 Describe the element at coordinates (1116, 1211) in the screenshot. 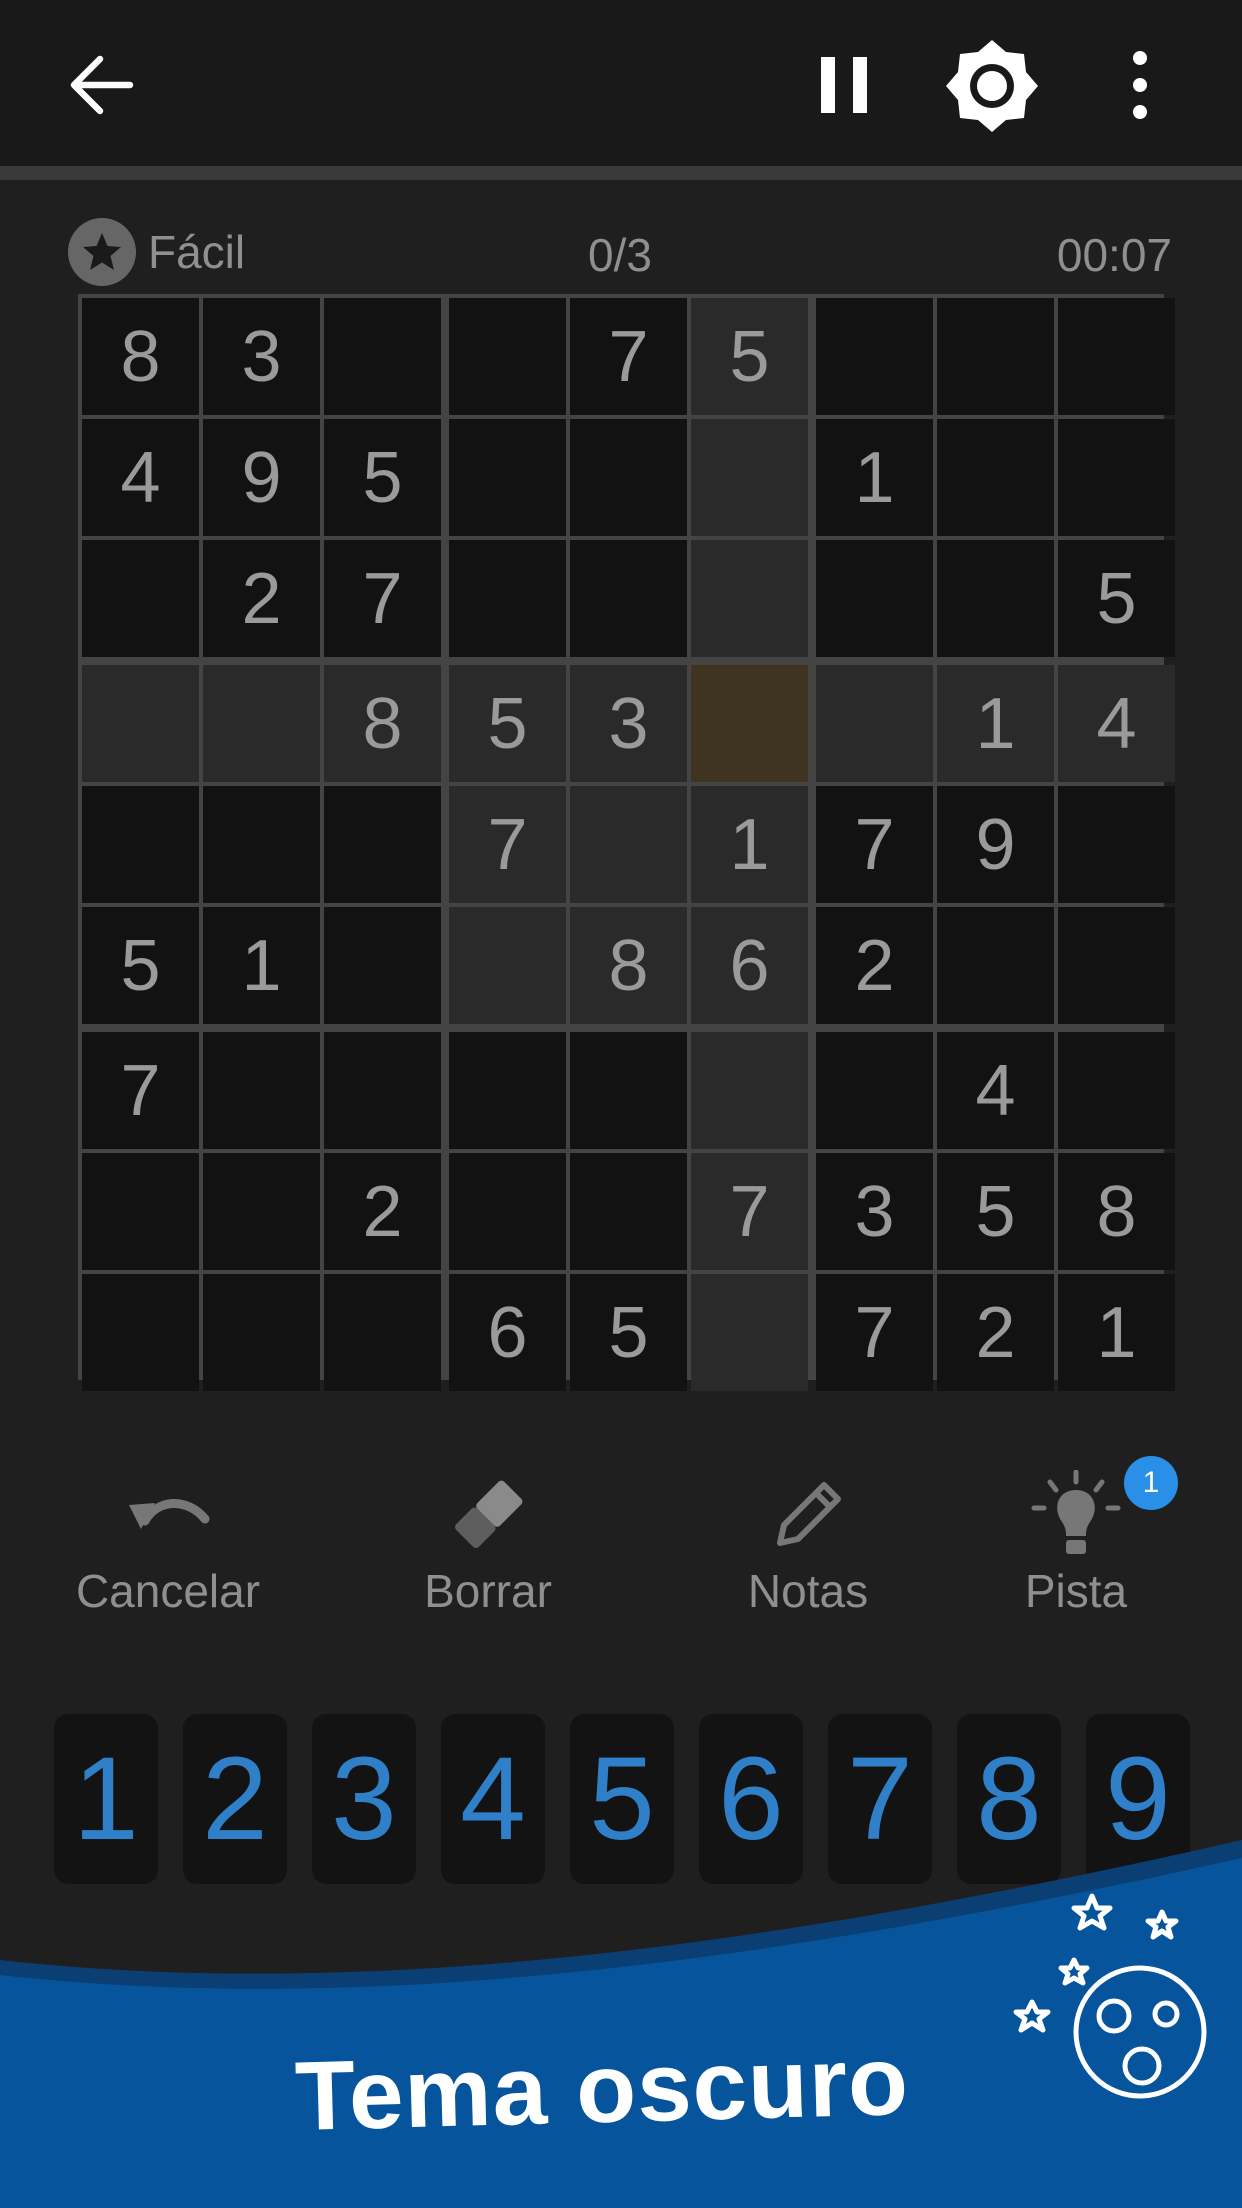

I see `board-cell-r8c9: 8` at that location.